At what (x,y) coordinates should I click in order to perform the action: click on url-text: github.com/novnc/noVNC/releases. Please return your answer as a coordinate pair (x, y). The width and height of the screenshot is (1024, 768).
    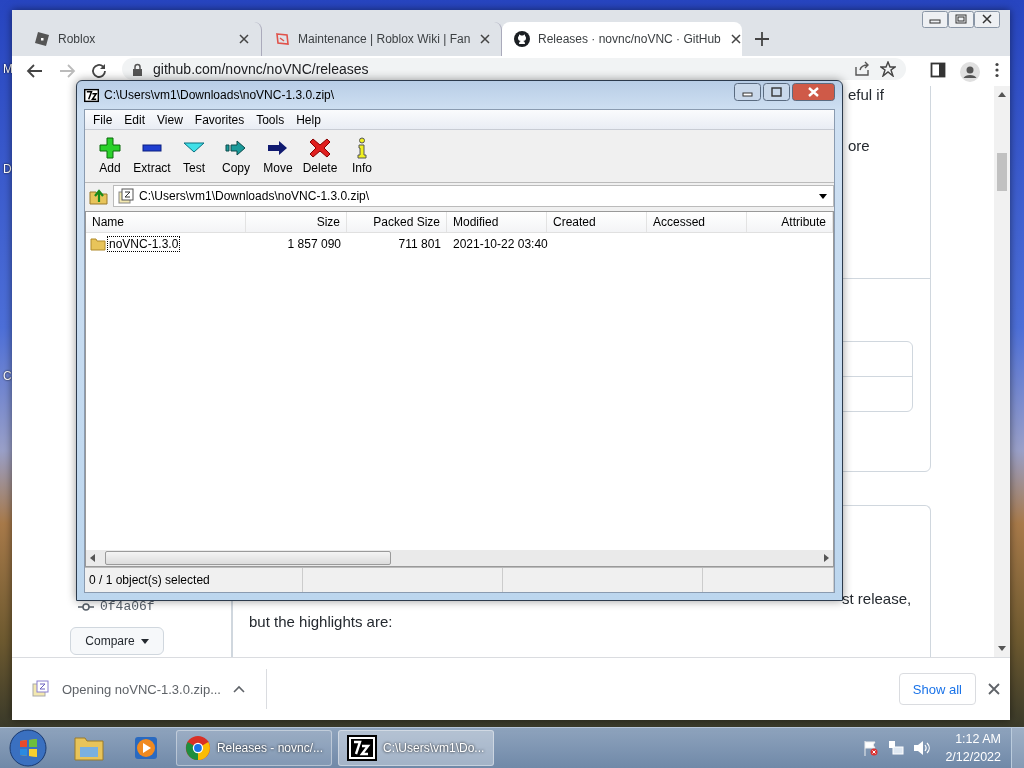
    Looking at the image, I should click on (261, 69).